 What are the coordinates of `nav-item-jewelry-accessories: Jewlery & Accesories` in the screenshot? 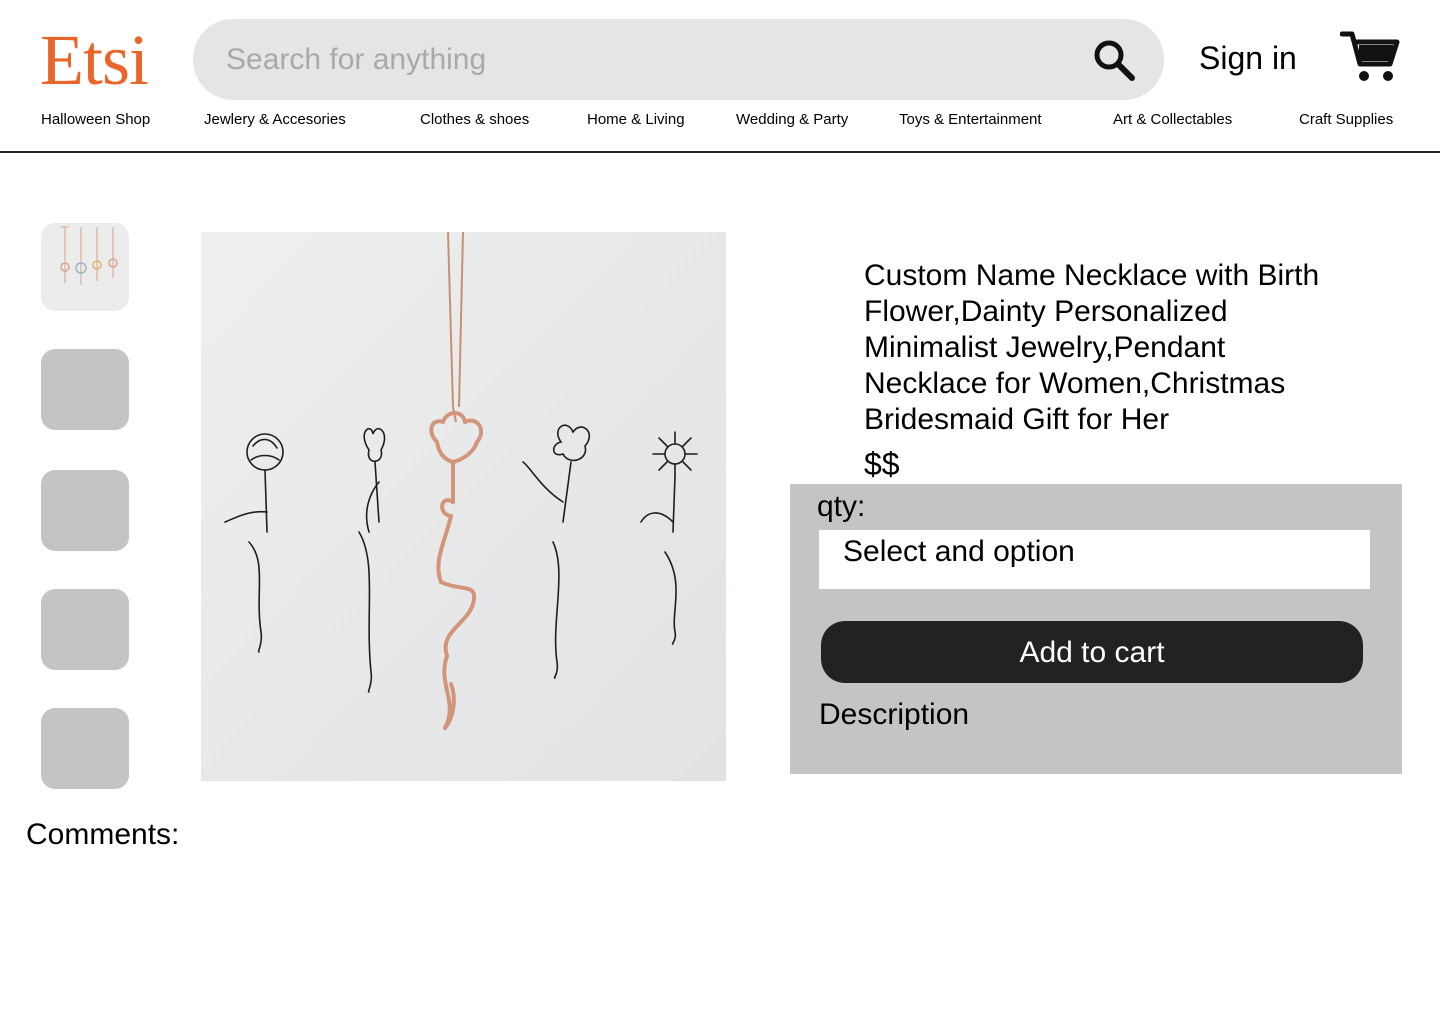 It's located at (275, 120).